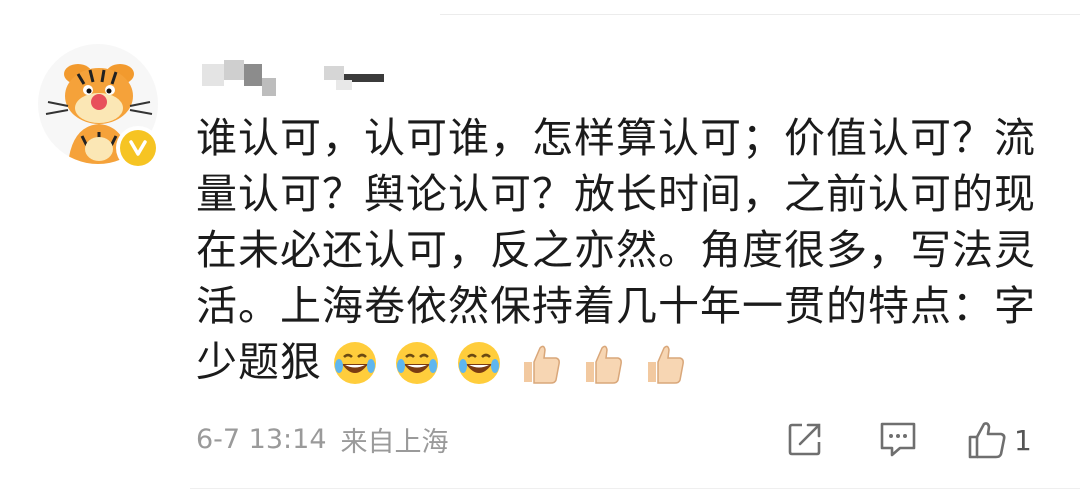 The height and width of the screenshot is (491, 1080). What do you see at coordinates (394, 442) in the screenshot?
I see `location: 来自上海` at bounding box center [394, 442].